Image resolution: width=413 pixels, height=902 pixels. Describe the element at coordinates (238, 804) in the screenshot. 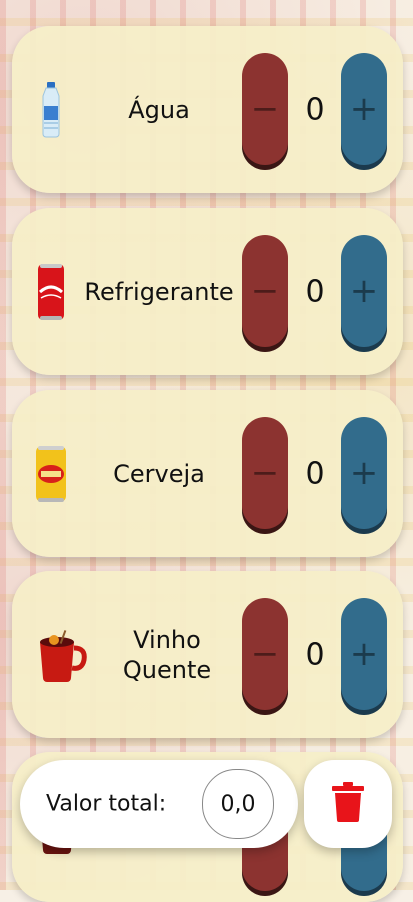

I see `total-value: 0,0` at that location.